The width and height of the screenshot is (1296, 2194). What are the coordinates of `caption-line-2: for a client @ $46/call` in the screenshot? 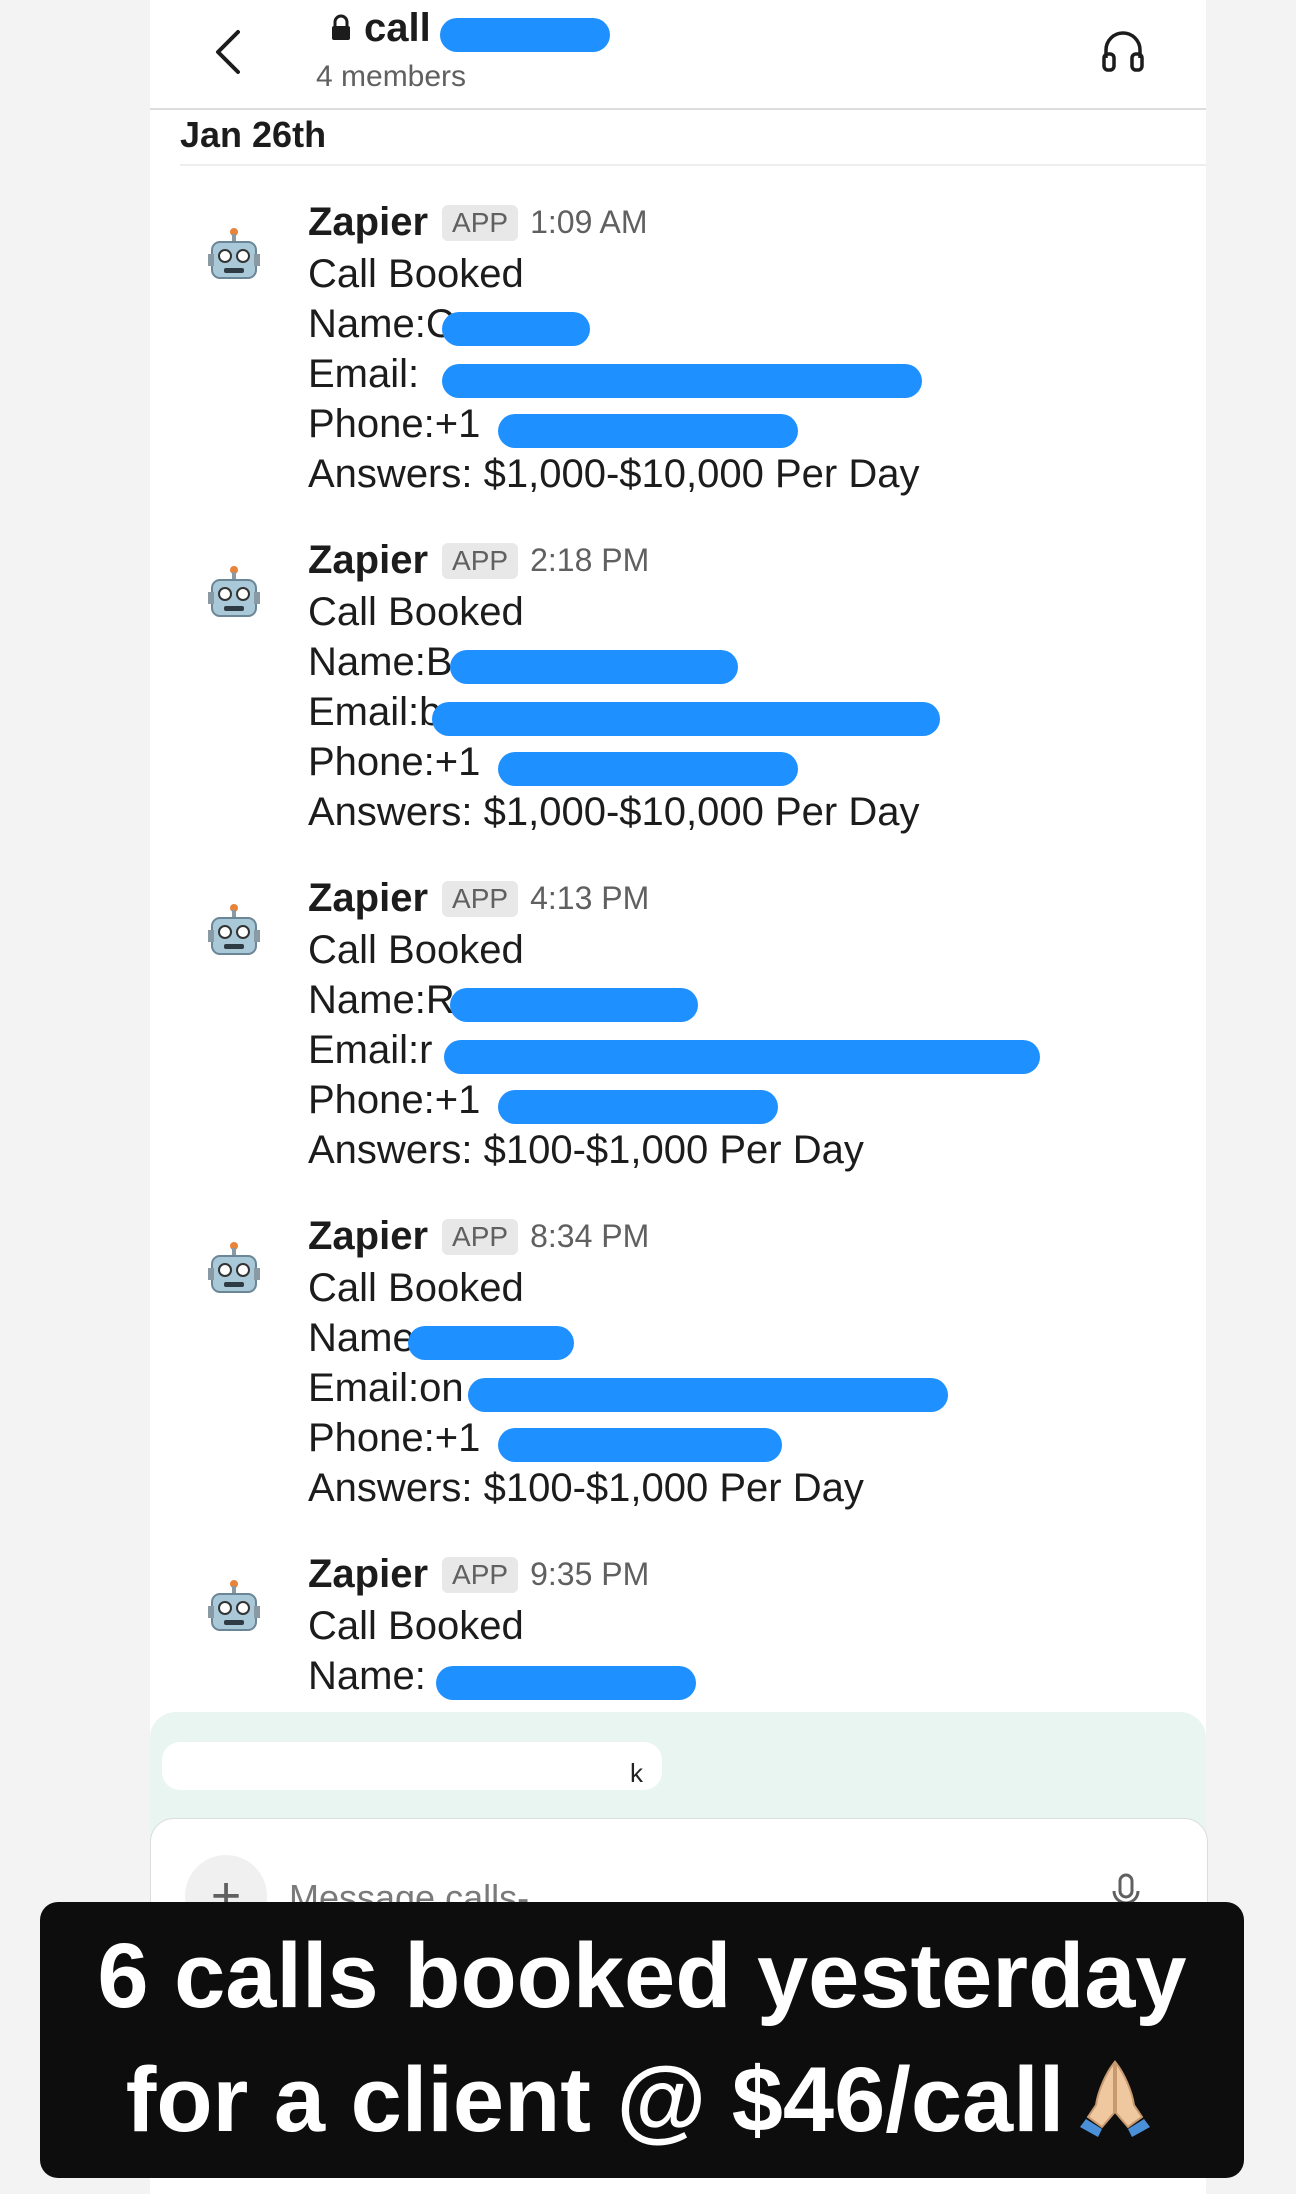 It's located at (642, 2100).